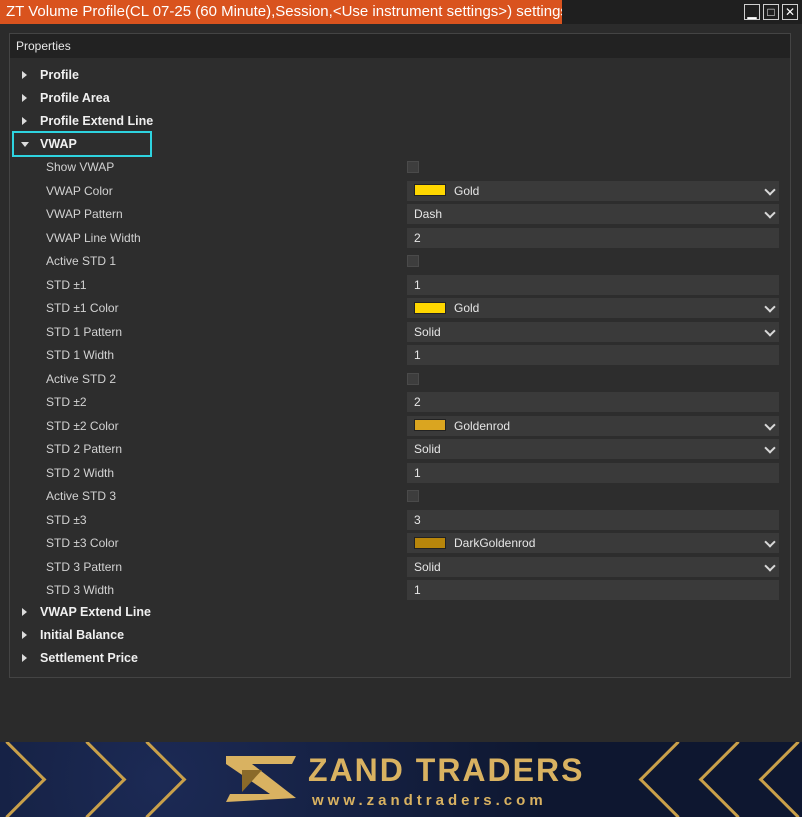 The height and width of the screenshot is (817, 802). What do you see at coordinates (400, 75) in the screenshot?
I see `section-profile: Profile` at bounding box center [400, 75].